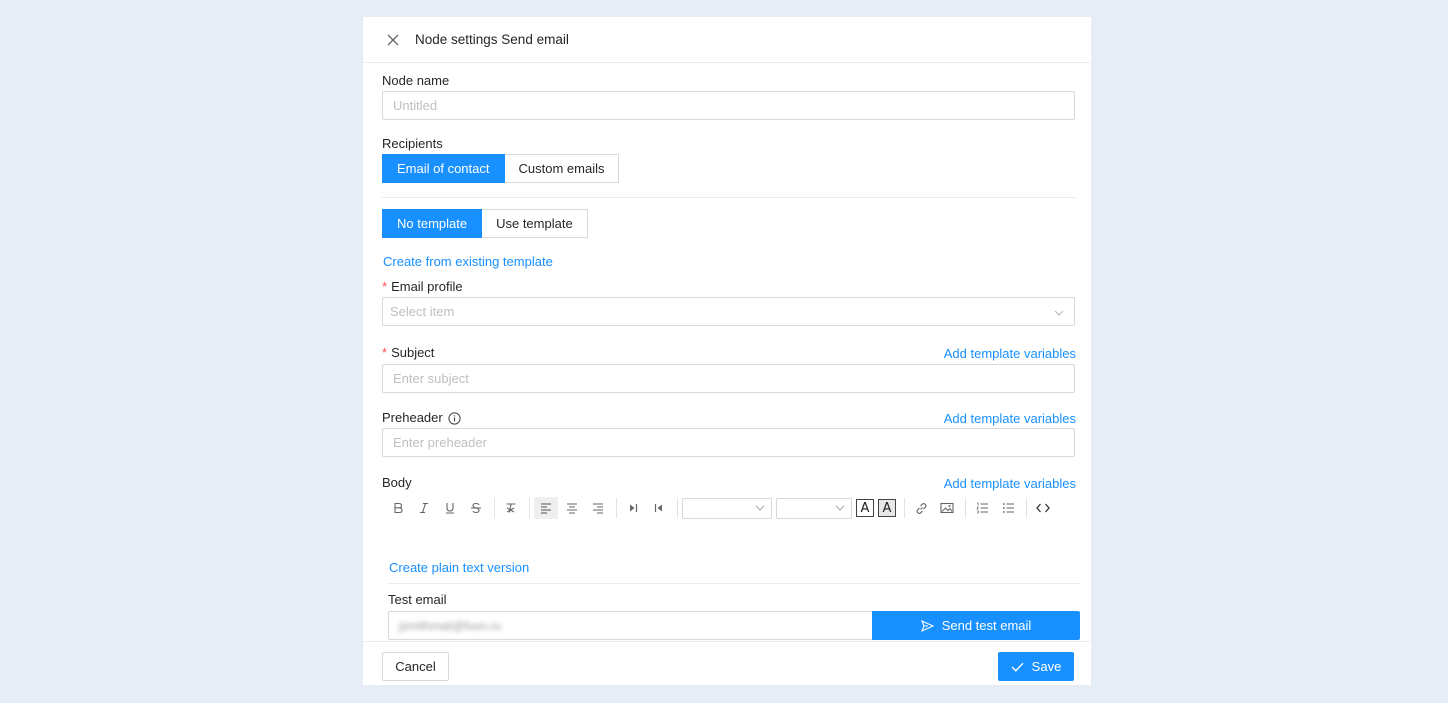 Image resolution: width=1448 pixels, height=703 pixels. What do you see at coordinates (427, 286) in the screenshot?
I see `email-profile-label-text: Email profile` at bounding box center [427, 286].